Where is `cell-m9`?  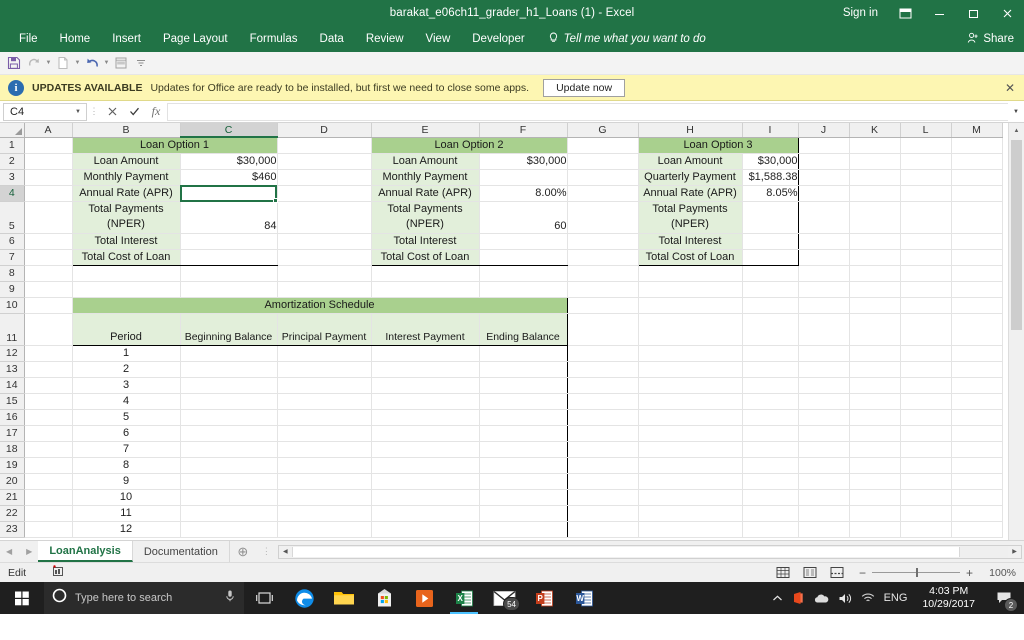 cell-m9 is located at coordinates (977, 289).